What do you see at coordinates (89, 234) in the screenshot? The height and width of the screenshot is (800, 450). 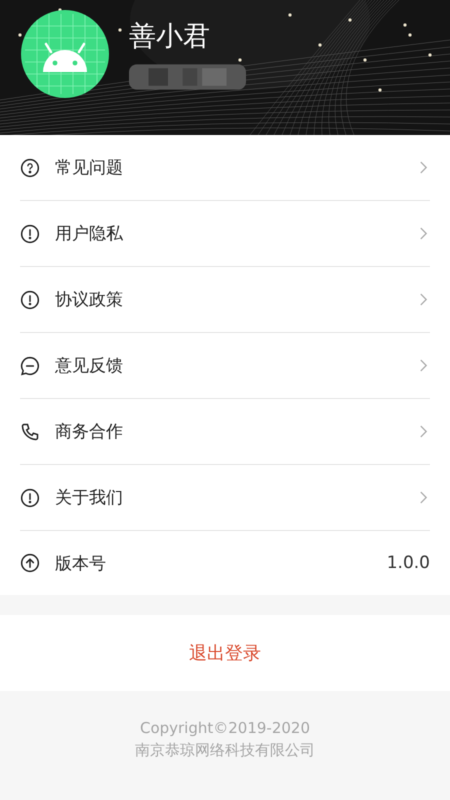 I see `menu-label: 用户隐私` at bounding box center [89, 234].